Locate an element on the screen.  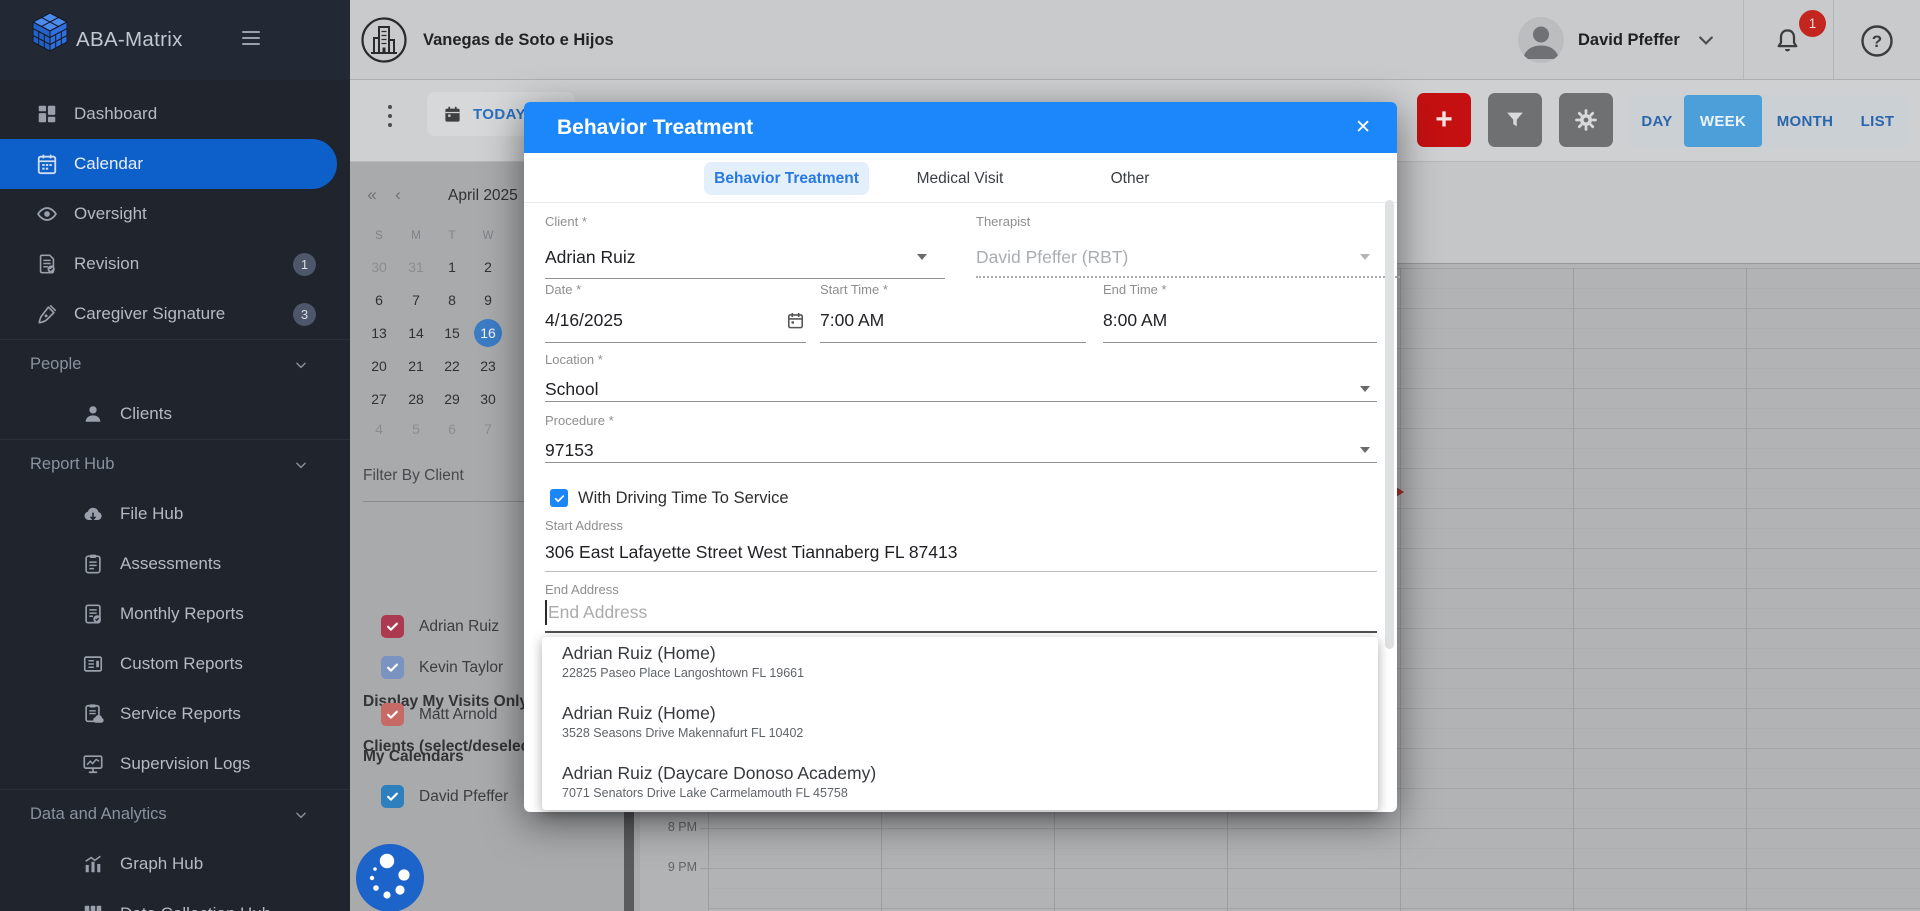
sidebar-item-file-hub: File Hub is located at coordinates (175, 514).